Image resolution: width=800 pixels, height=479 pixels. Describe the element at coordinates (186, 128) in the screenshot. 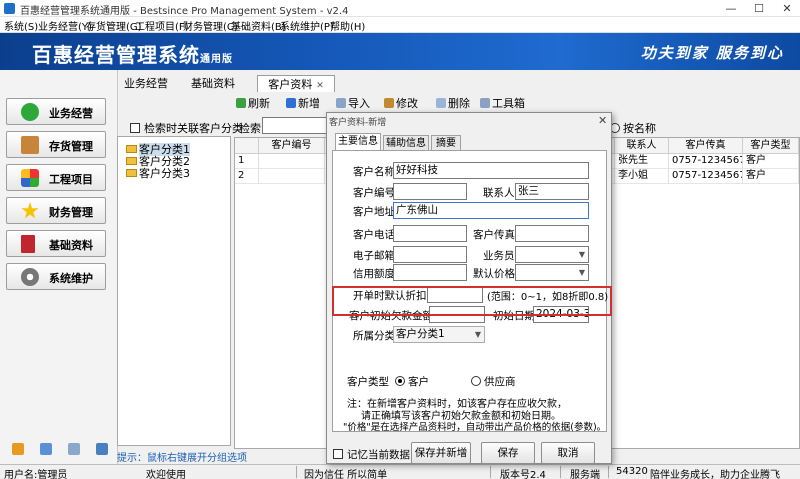

I see `category-link-checkbox: 检索时关联客户分类` at that location.